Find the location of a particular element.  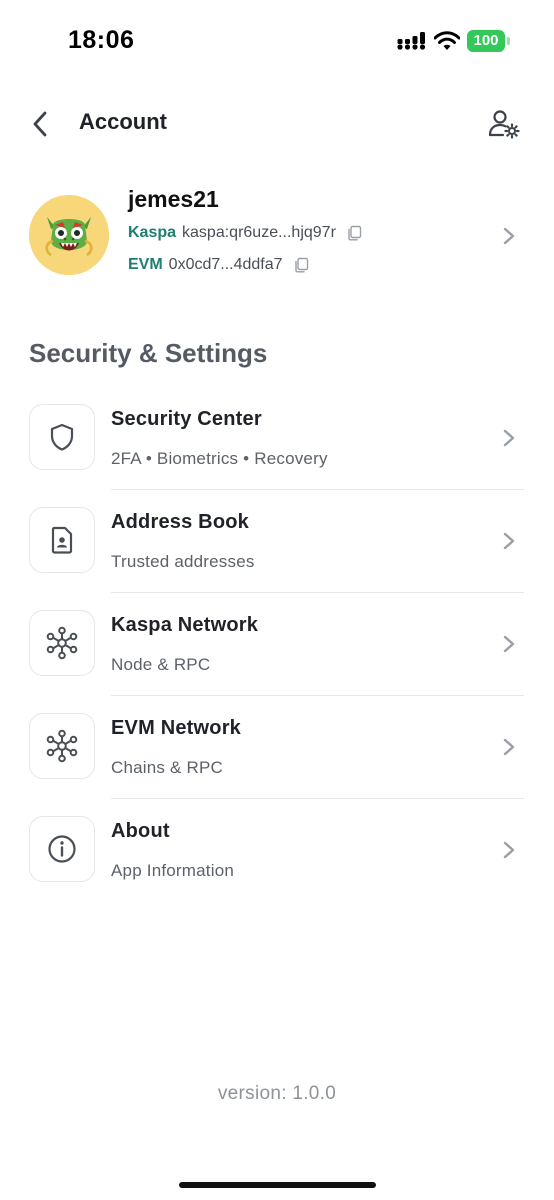

kaspa-address-row: Kaspa kaspa:qr6uze...hjq97r is located at coordinates (245, 233).